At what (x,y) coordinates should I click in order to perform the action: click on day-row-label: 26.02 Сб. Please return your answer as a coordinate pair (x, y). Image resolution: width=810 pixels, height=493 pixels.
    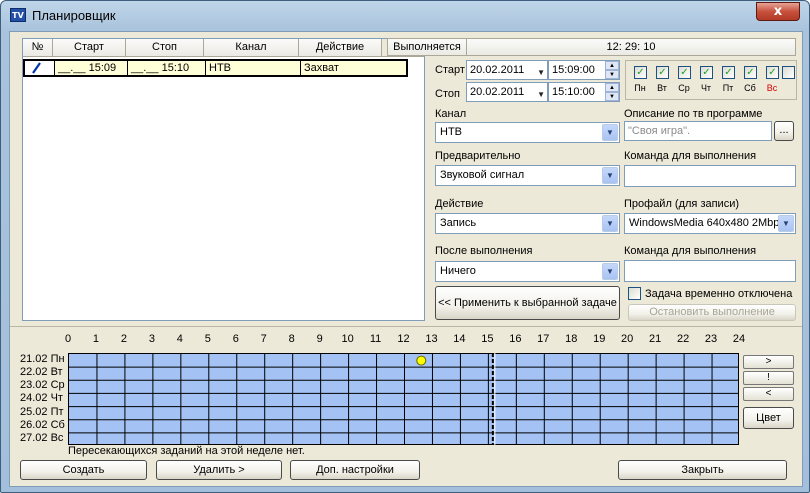
    Looking at the image, I should click on (42, 424).